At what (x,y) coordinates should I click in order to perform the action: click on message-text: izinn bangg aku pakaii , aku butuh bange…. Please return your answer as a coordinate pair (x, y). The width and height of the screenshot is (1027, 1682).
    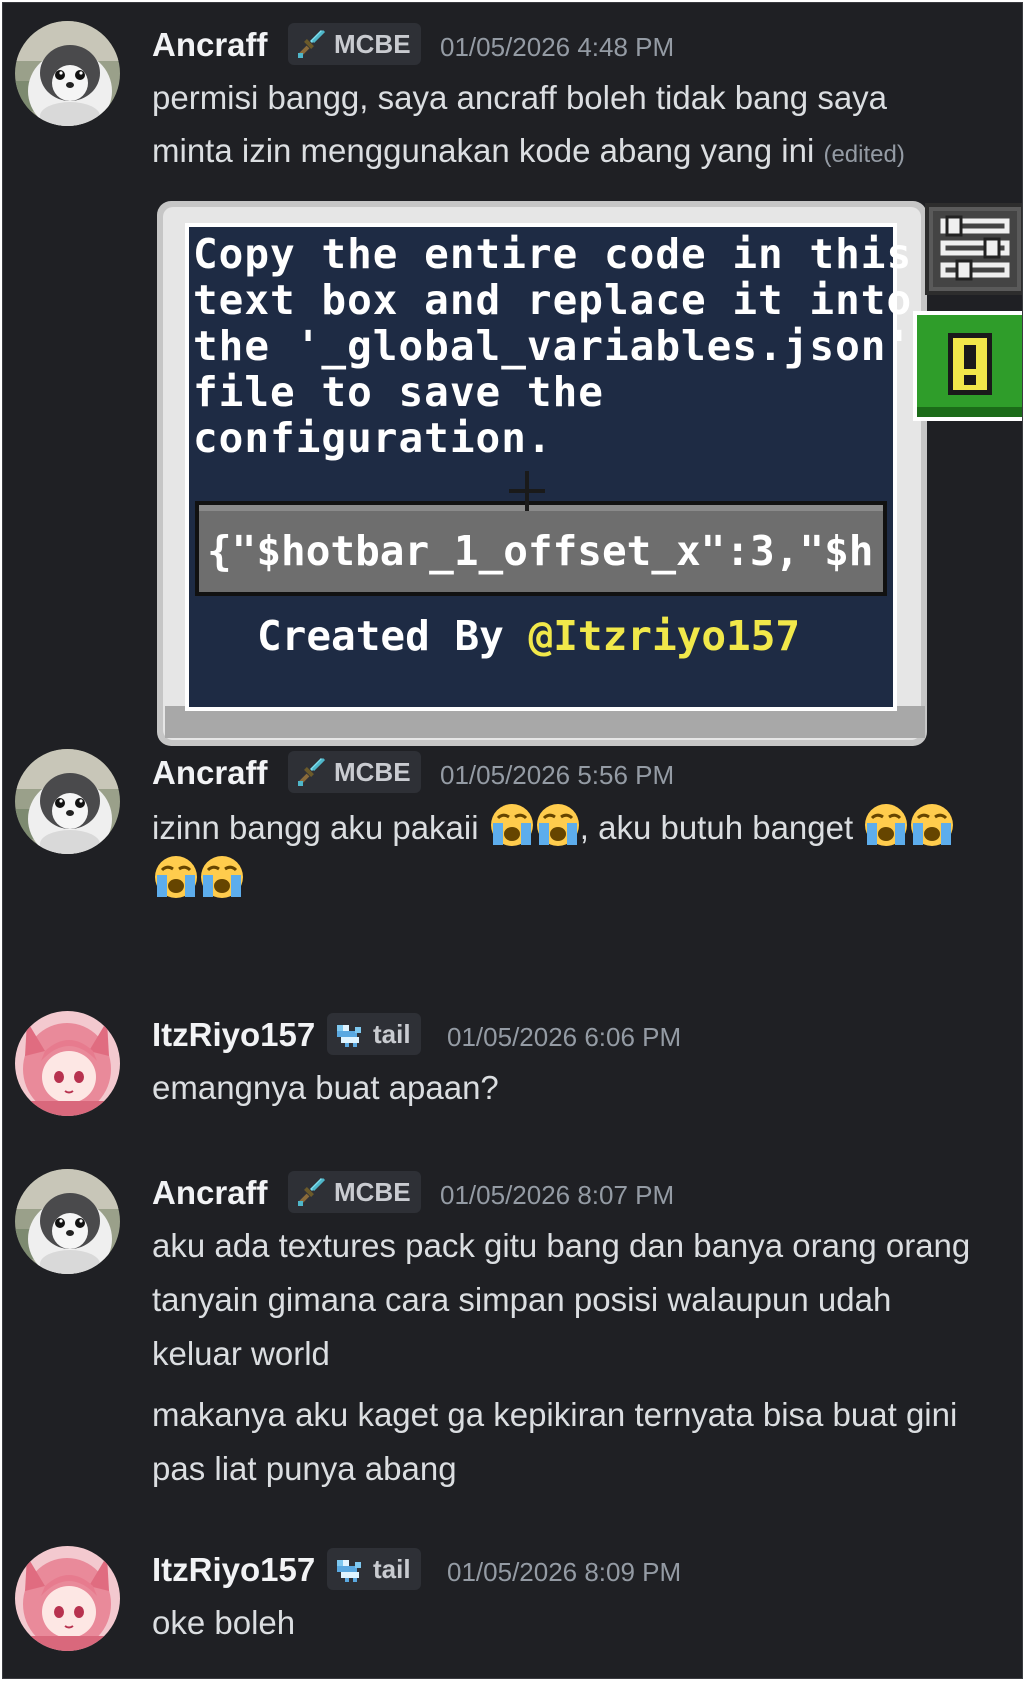
    Looking at the image, I should click on (553, 828).